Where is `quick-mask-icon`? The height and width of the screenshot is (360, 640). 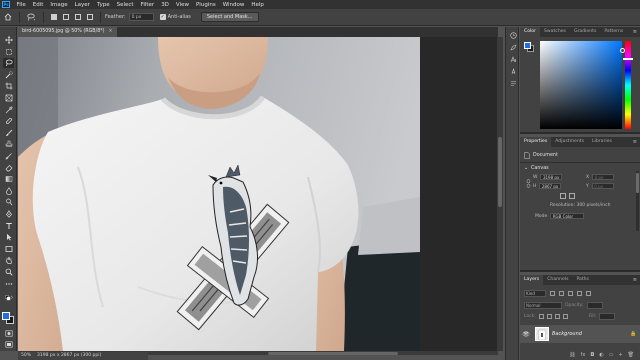 quick-mask-icon is located at coordinates (8, 333).